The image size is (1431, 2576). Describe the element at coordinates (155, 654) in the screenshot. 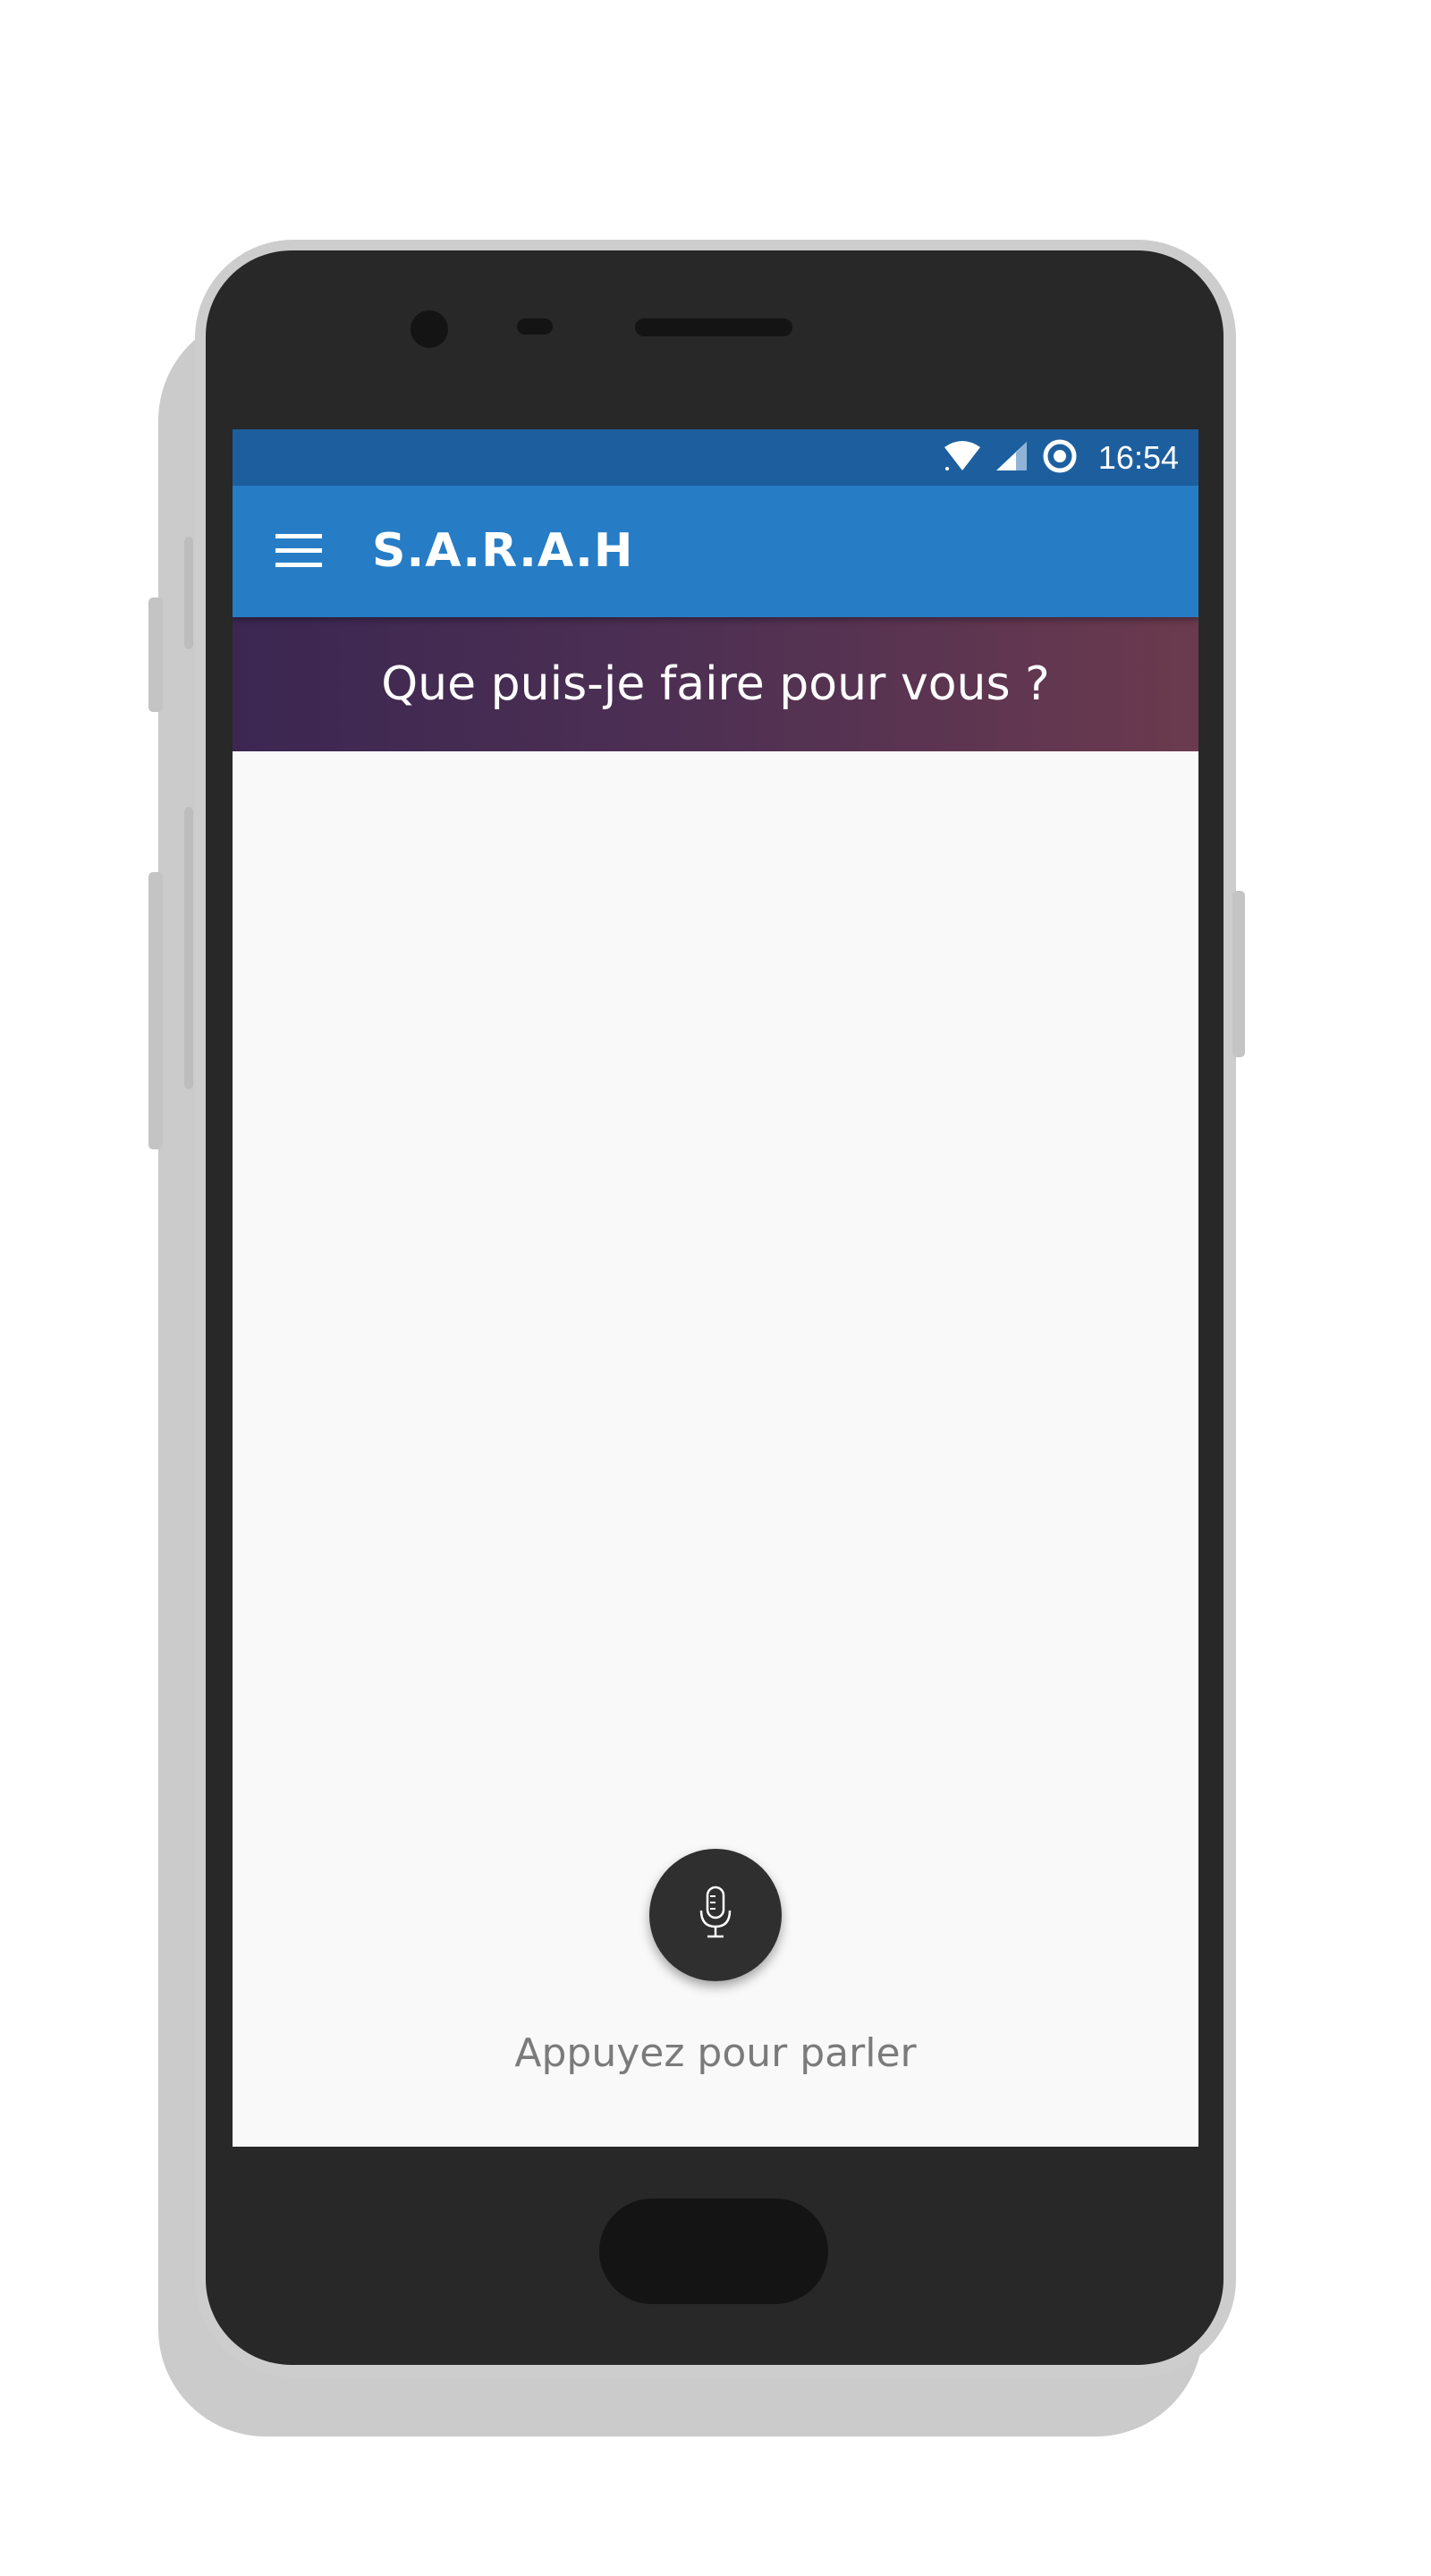

I see `volume-up-button` at that location.